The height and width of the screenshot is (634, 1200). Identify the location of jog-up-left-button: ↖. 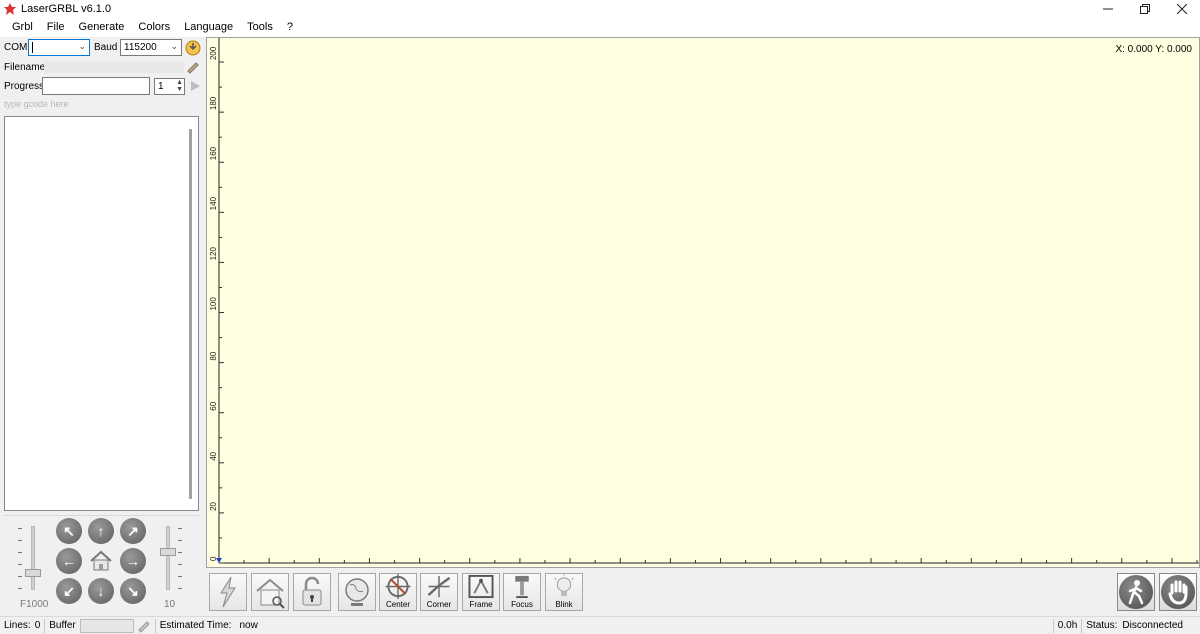
(69, 531).